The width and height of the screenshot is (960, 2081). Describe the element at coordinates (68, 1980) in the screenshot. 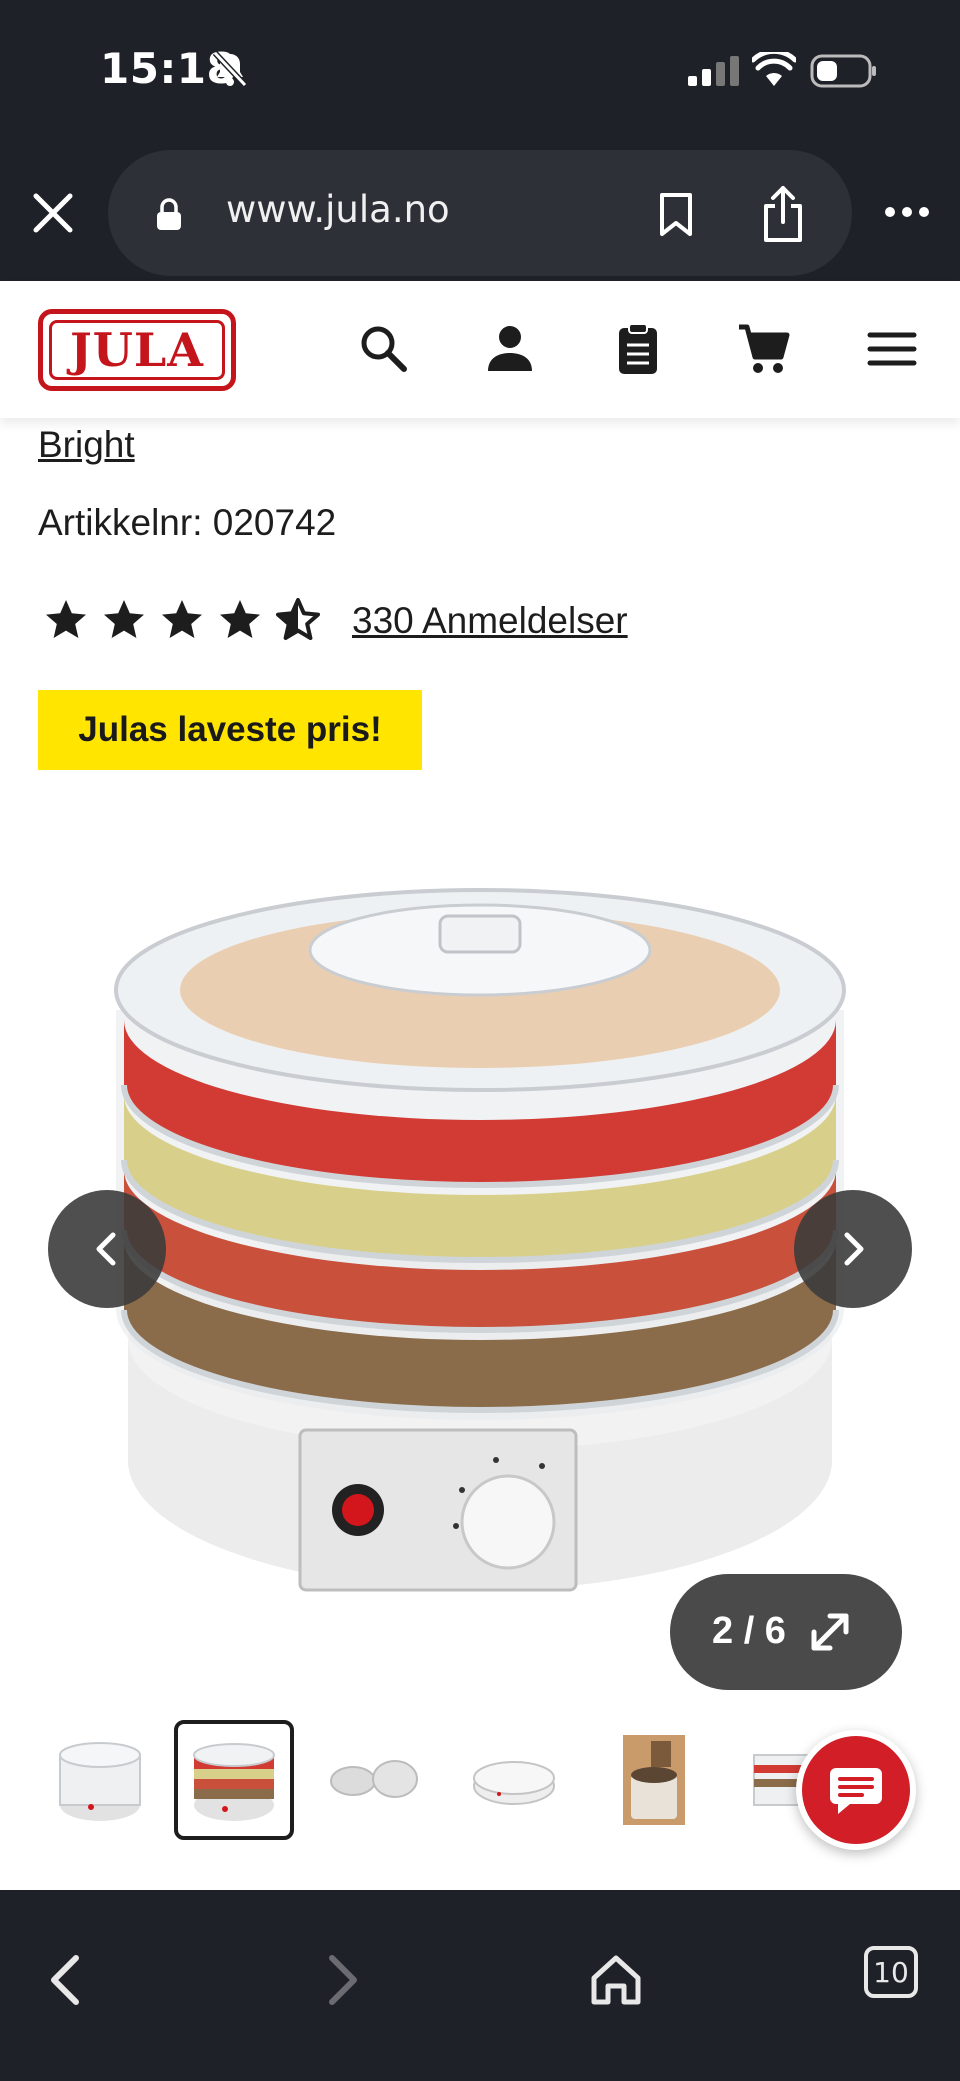

I see `back-icon` at that location.